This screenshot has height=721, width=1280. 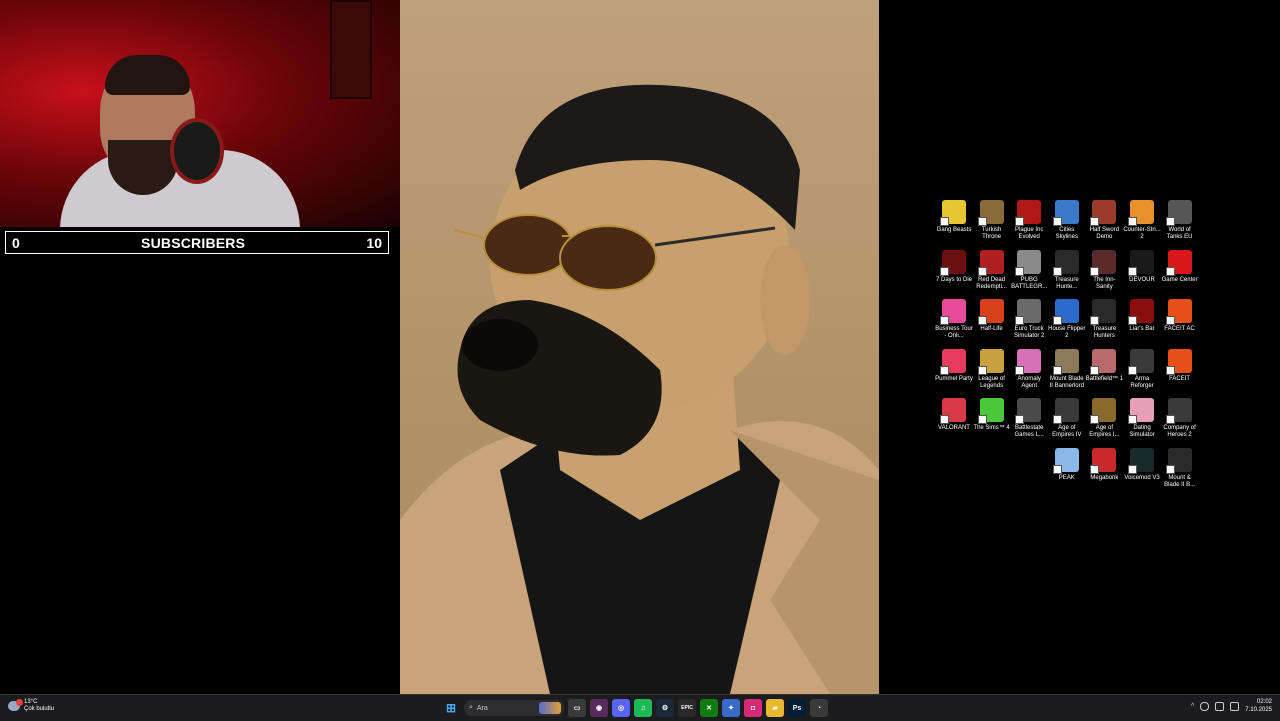 I want to click on file-explorer-icon: ▭, so click(x=577, y=708).